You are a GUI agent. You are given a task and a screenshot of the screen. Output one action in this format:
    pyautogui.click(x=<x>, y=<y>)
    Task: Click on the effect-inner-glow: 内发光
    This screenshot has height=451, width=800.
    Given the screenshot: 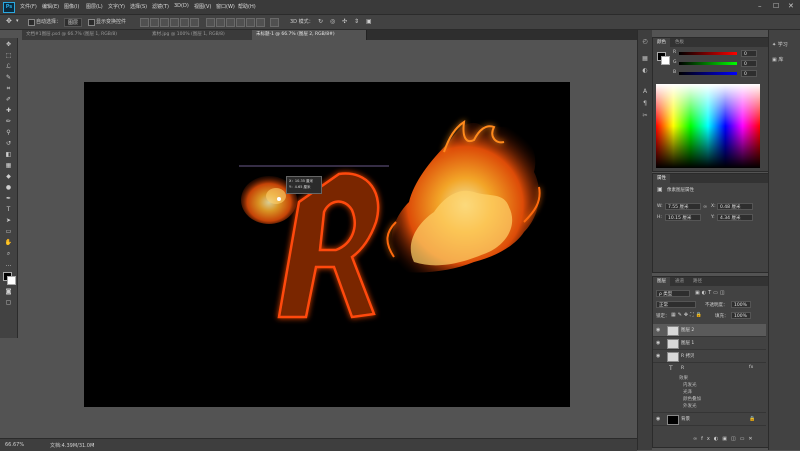 What is the action you would take?
    pyautogui.click(x=690, y=385)
    